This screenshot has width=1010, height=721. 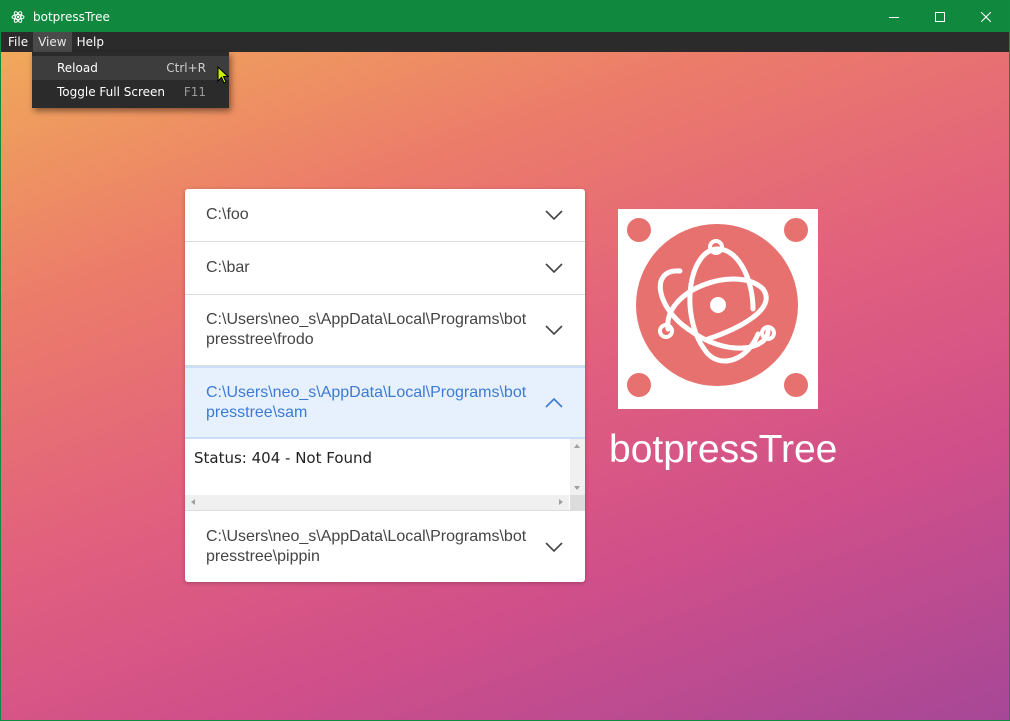 What do you see at coordinates (77, 68) in the screenshot?
I see `menu-item-label: Reload` at bounding box center [77, 68].